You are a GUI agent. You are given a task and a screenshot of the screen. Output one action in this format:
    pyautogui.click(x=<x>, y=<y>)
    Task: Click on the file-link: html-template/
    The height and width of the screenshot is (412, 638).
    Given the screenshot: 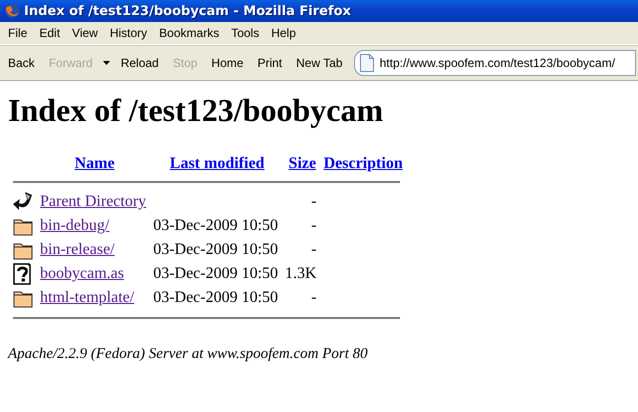 What is the action you would take?
    pyautogui.click(x=87, y=297)
    